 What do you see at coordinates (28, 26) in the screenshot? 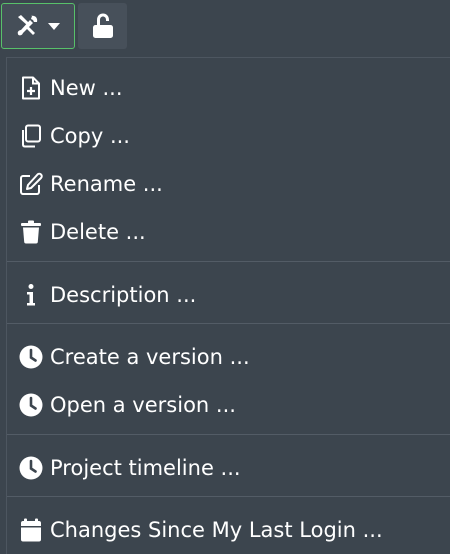
I see `tools-icon` at bounding box center [28, 26].